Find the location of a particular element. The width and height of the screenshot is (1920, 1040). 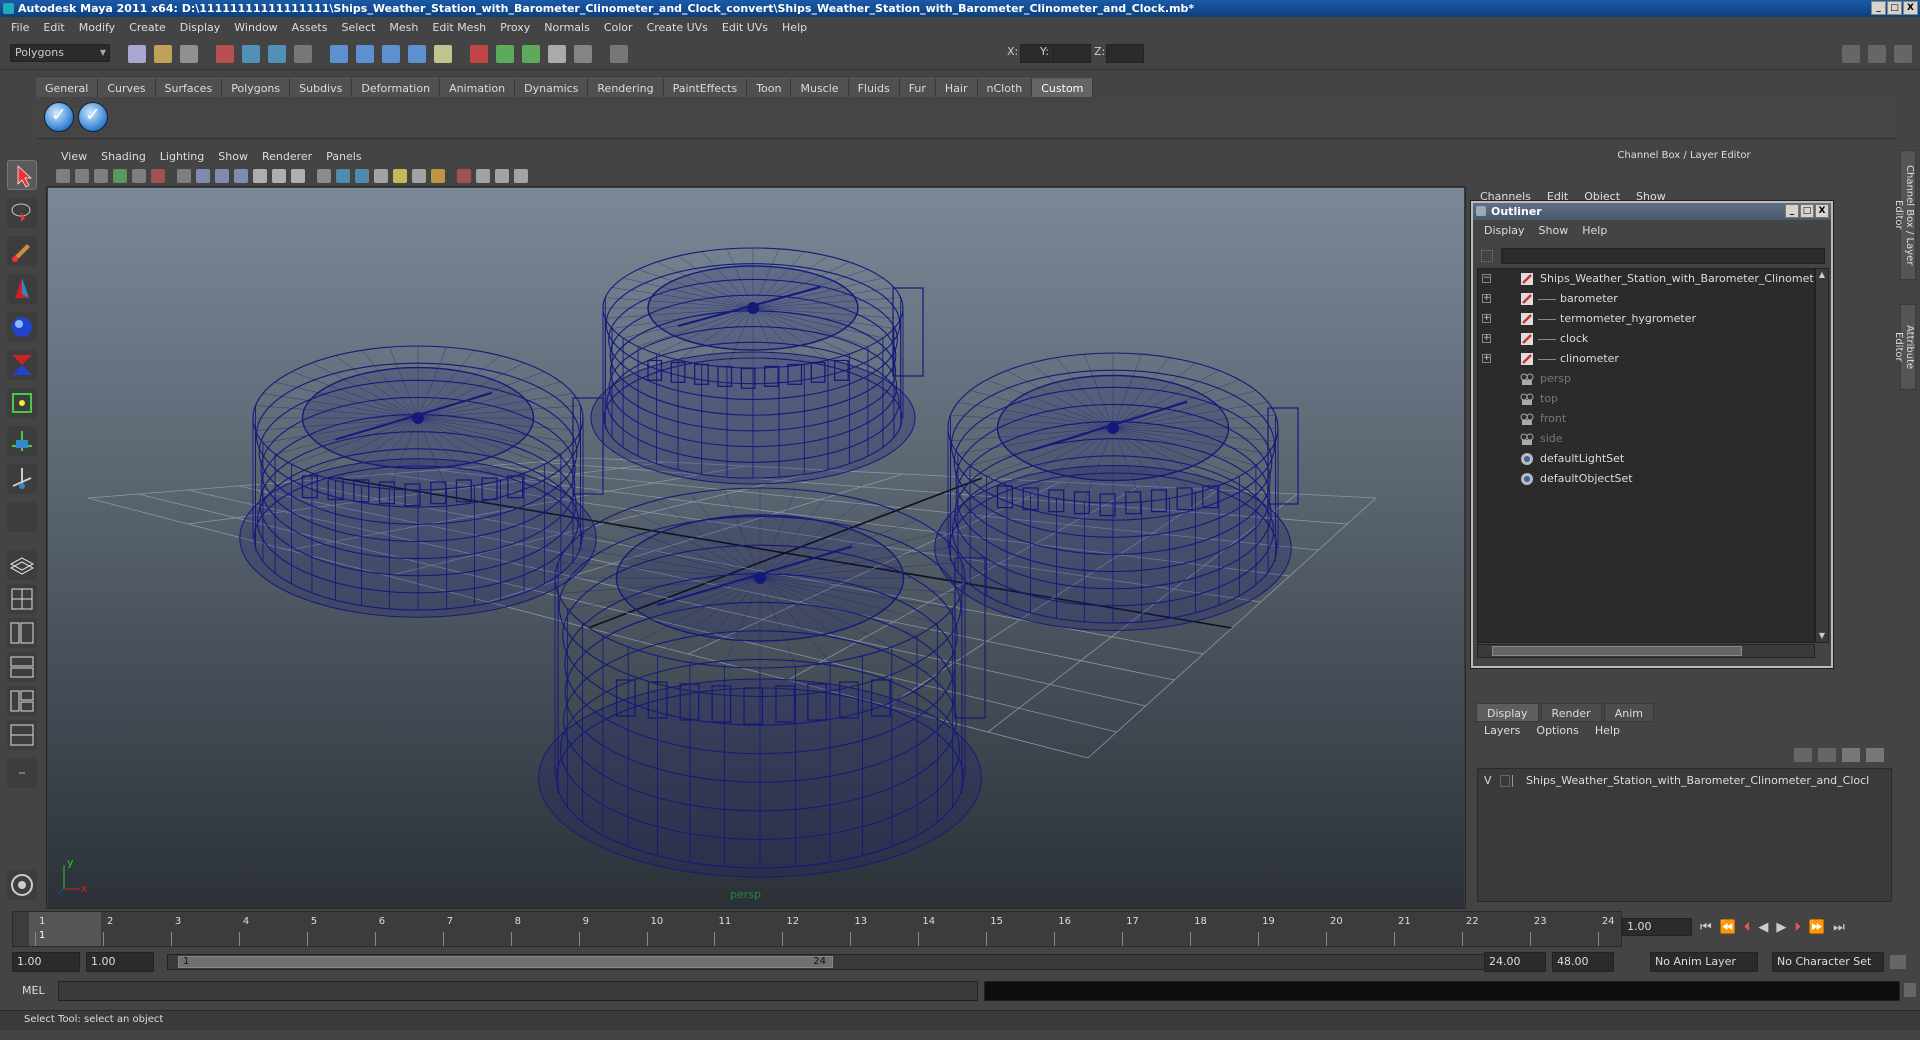

select-hierarchy-icon is located at coordinates (225, 54).